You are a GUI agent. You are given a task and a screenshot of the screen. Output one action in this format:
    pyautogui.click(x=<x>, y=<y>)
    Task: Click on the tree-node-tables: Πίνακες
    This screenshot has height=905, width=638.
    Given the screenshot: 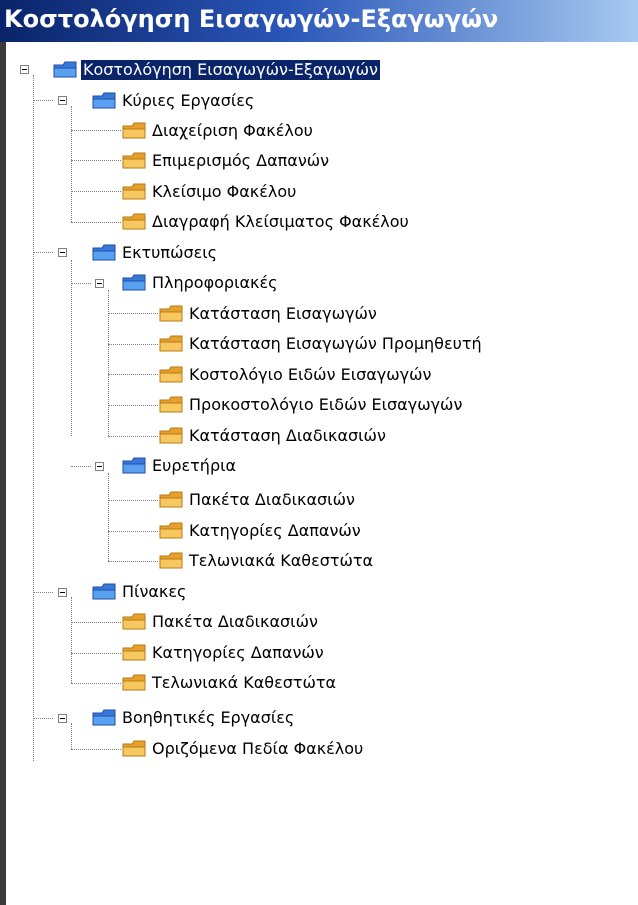 What is the action you would take?
    pyautogui.click(x=139, y=592)
    